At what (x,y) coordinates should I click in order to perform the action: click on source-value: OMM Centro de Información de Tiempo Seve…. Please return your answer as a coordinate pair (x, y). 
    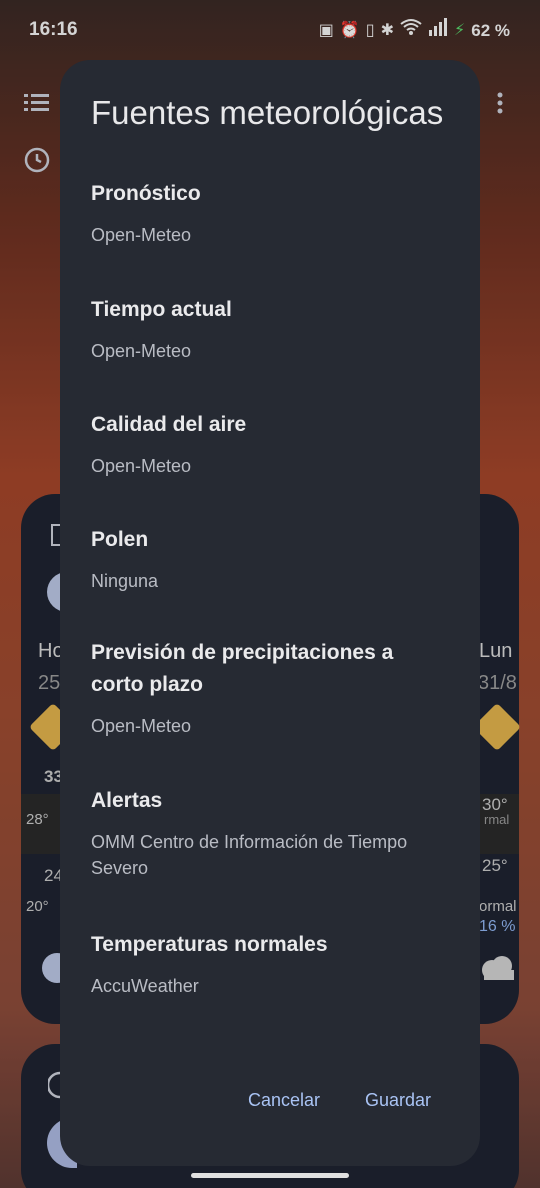
    Looking at the image, I should click on (249, 855).